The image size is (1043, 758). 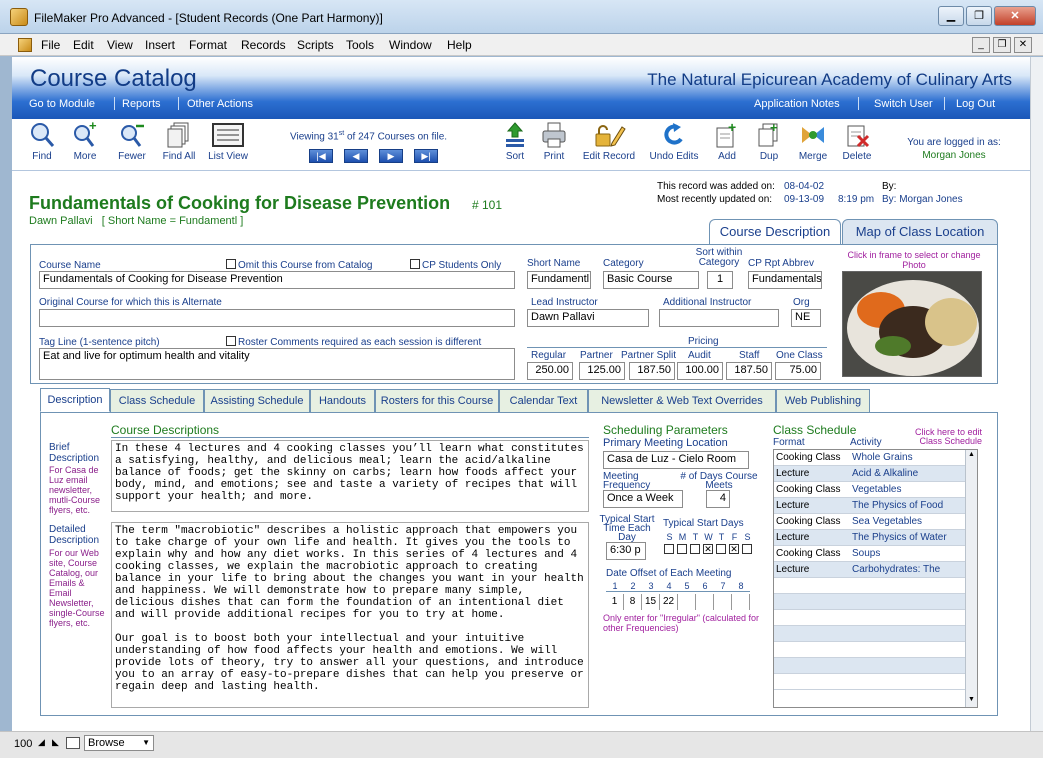 I want to click on short-name-field: Fundamentl, so click(x=559, y=280).